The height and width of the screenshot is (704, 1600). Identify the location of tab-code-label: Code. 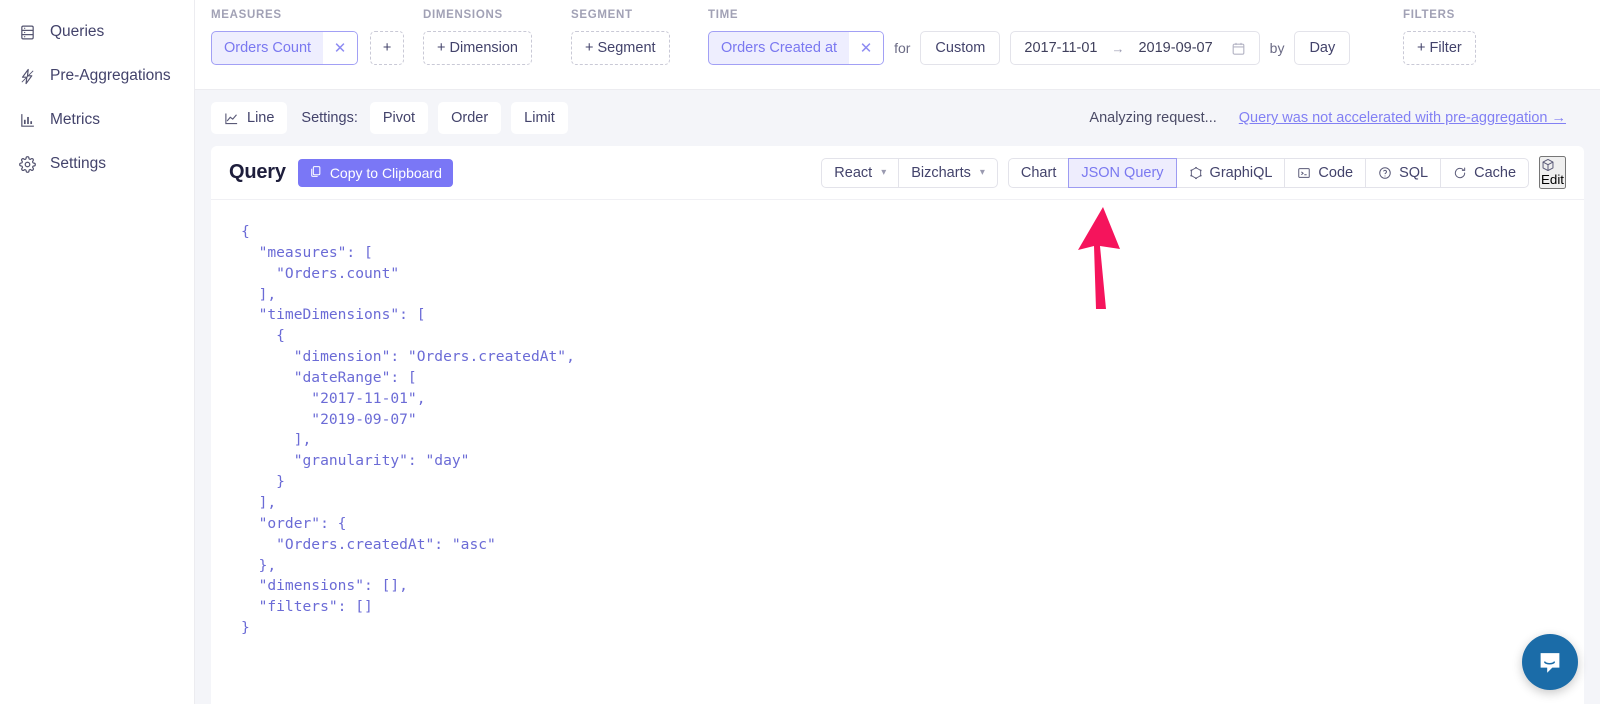
(1336, 172).